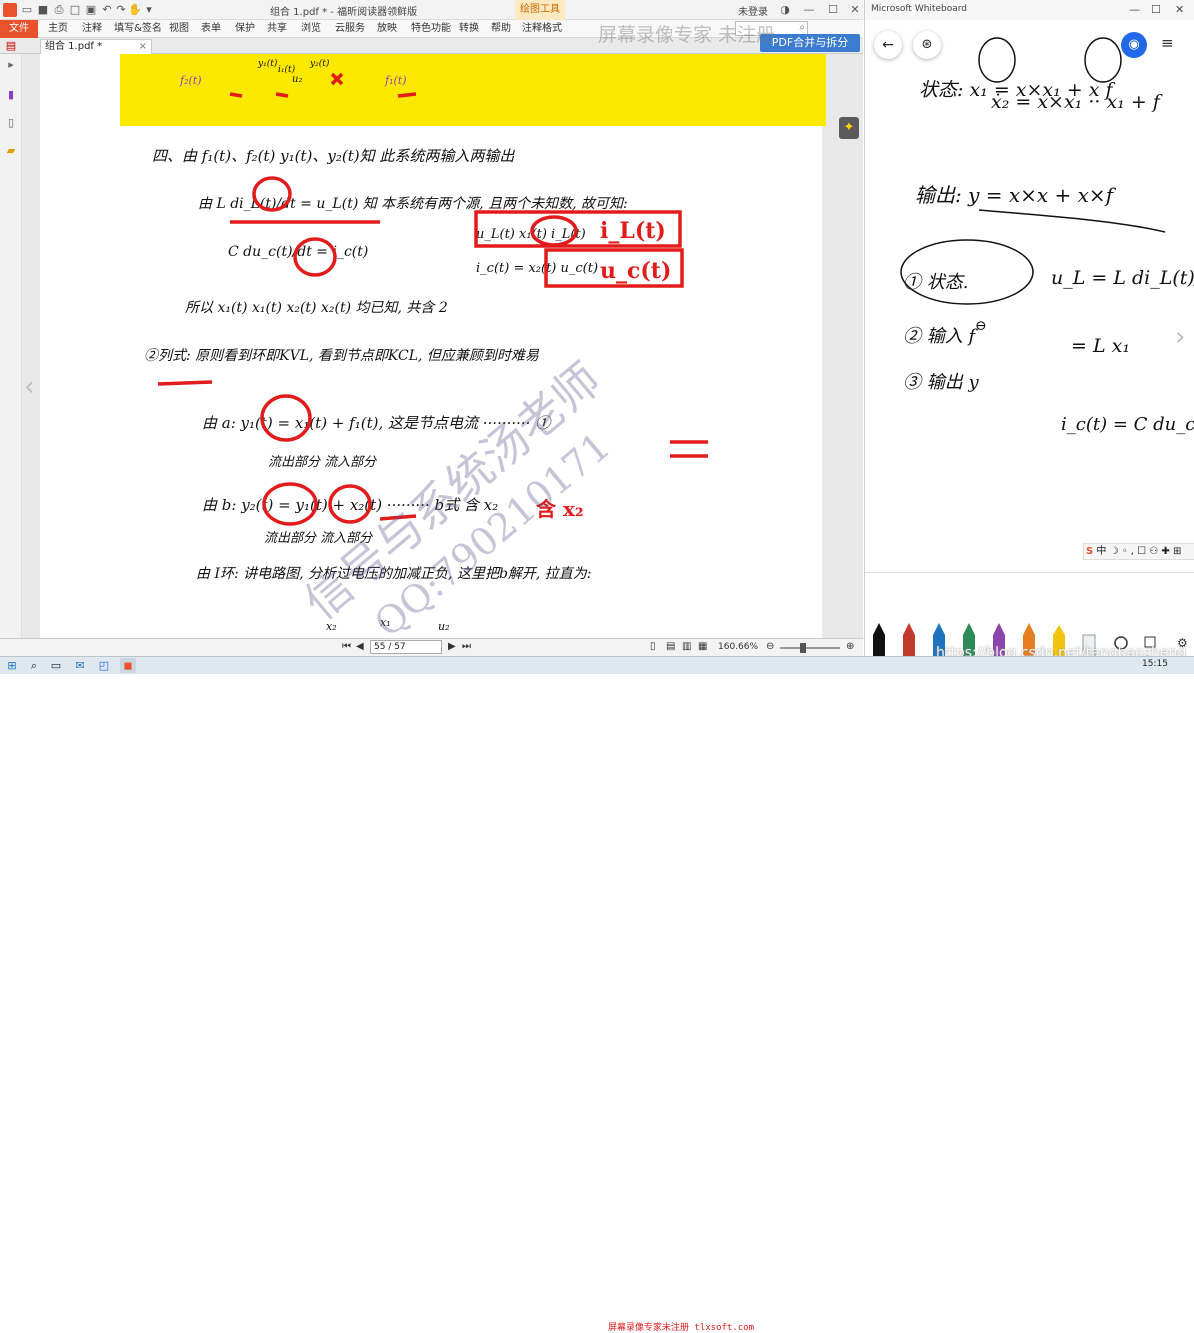 This screenshot has width=1194, height=1333. I want to click on next-page-arrow: ›, so click(1180, 337).